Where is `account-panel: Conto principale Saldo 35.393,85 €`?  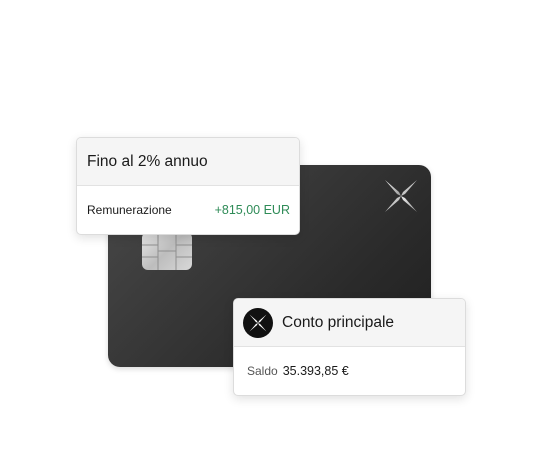 account-panel: Conto principale Saldo 35.393,85 € is located at coordinates (349, 347).